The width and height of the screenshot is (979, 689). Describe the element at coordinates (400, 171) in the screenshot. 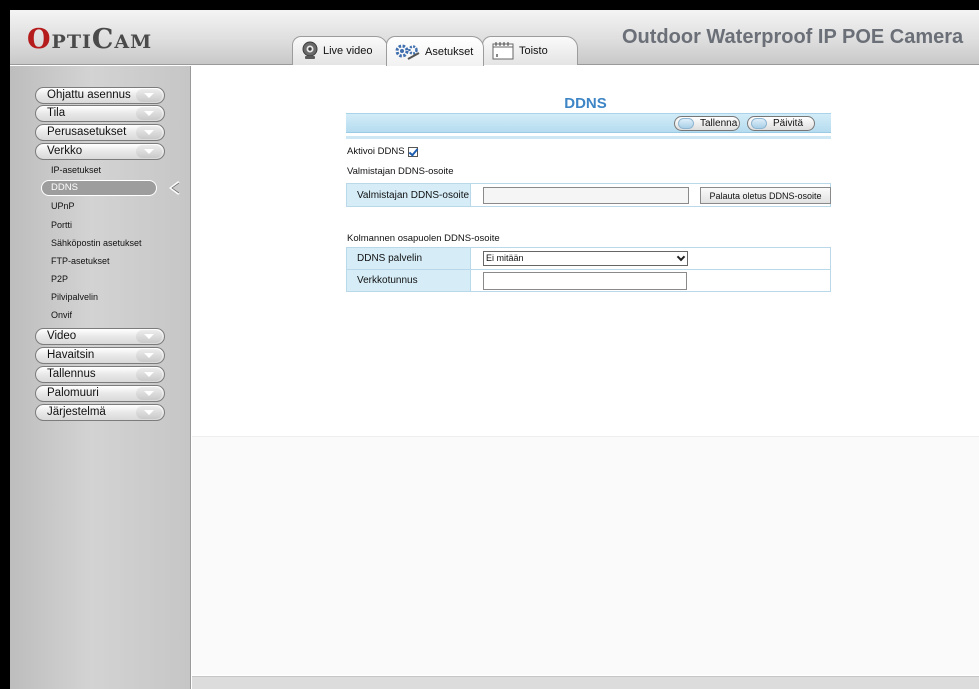

I see `manufacturer-ddns-section-label: Valmistajan DDNS-osoite` at that location.